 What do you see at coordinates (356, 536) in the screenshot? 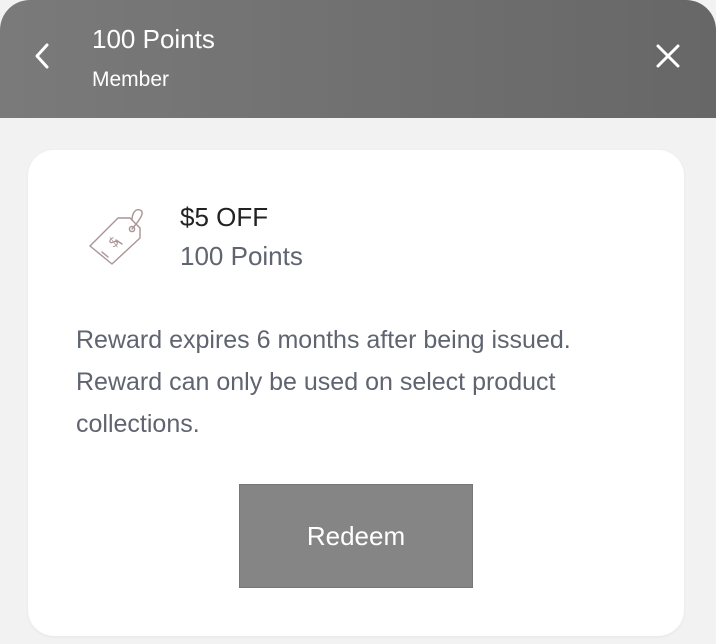
I see `redeem-button: Redeem` at bounding box center [356, 536].